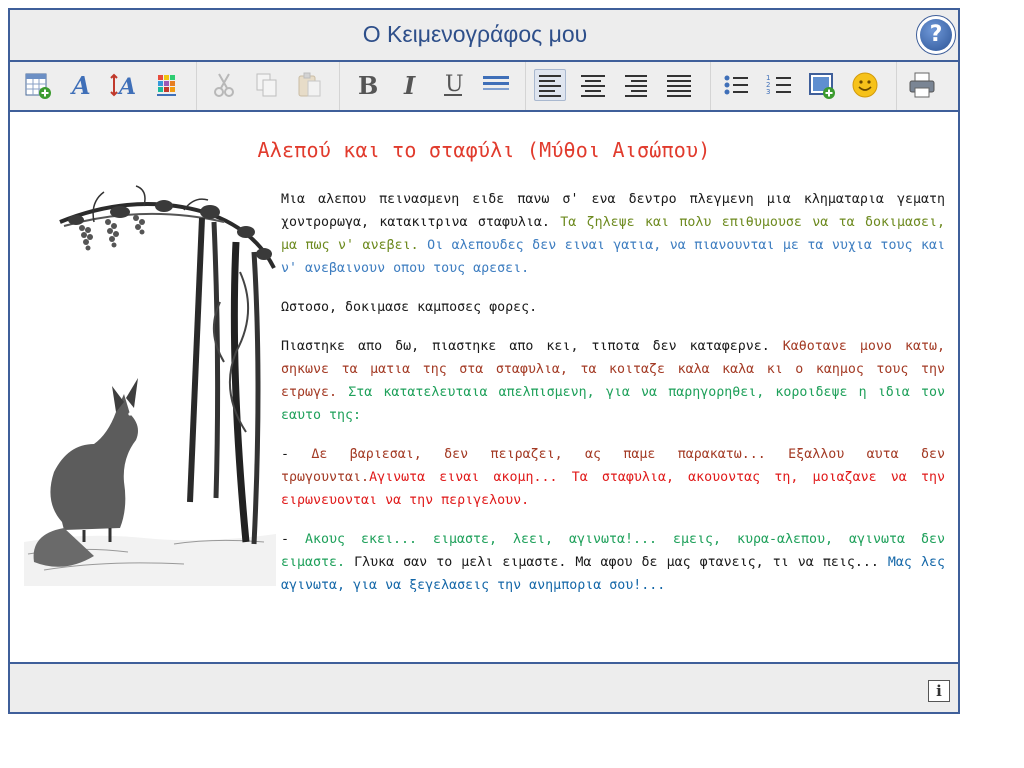  I want to click on align-justify-button, so click(679, 85).